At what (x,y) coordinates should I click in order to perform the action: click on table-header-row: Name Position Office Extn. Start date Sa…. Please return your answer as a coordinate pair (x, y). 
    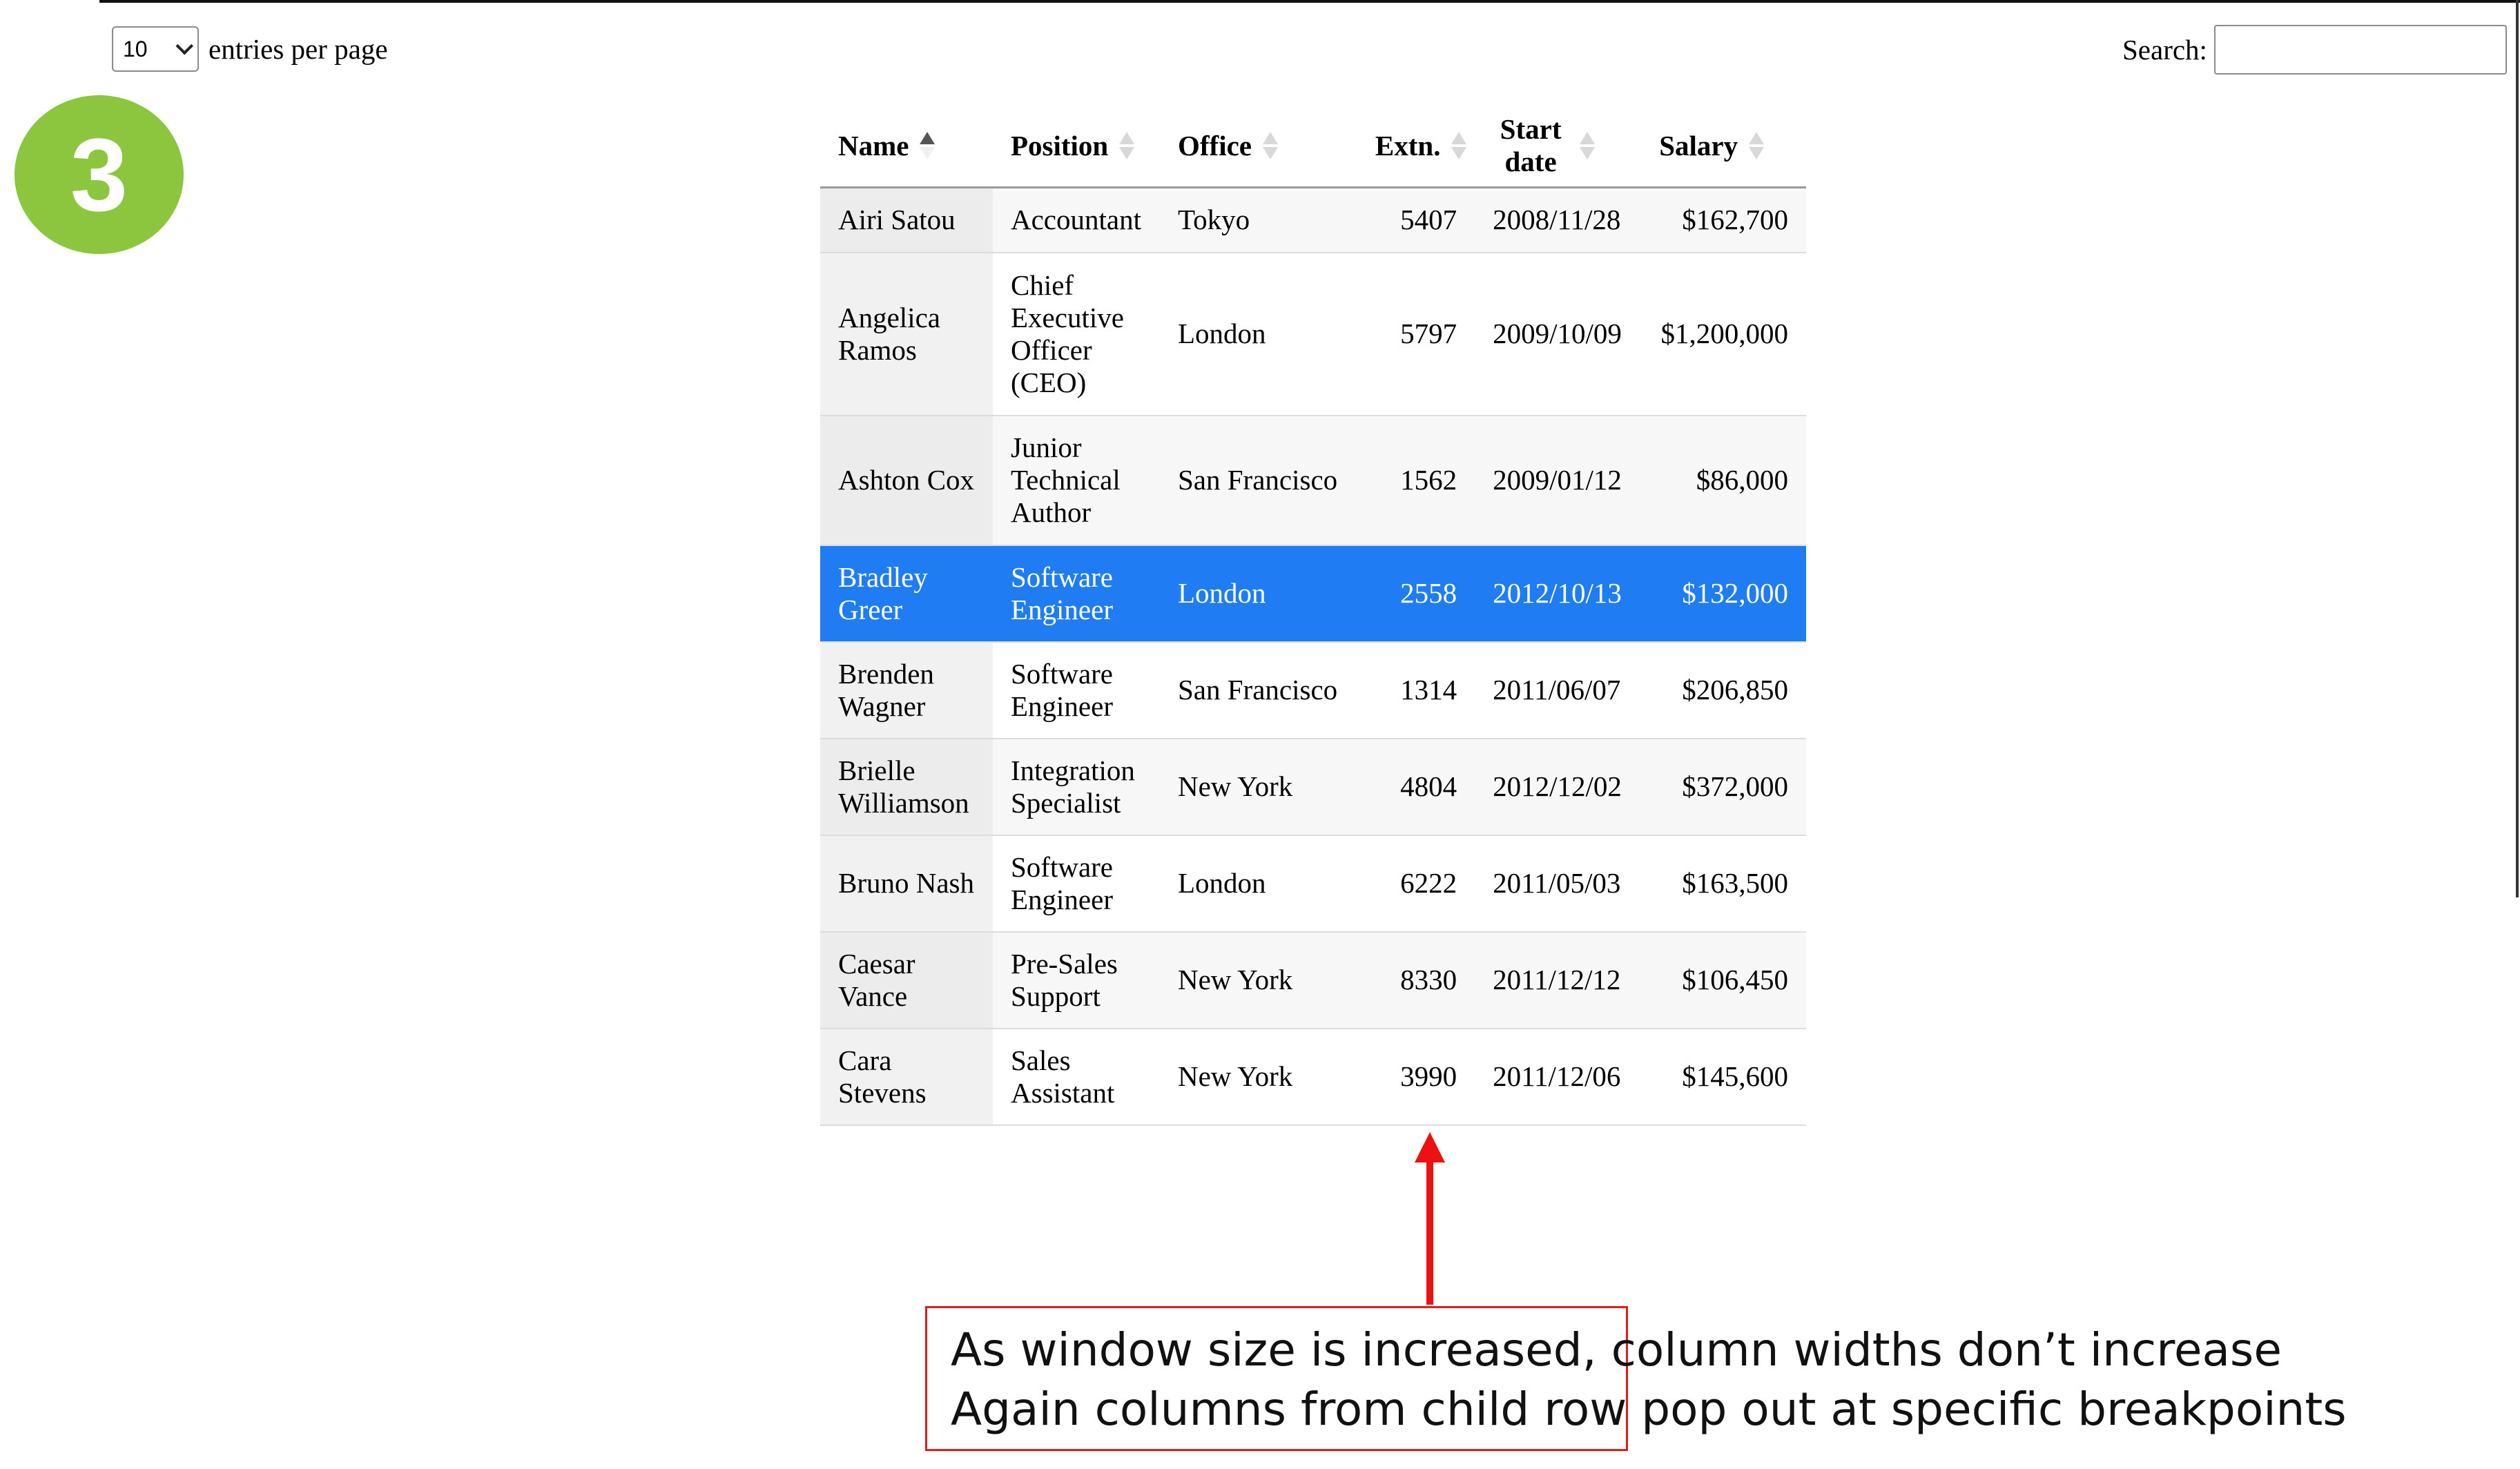
    Looking at the image, I should click on (1313, 147).